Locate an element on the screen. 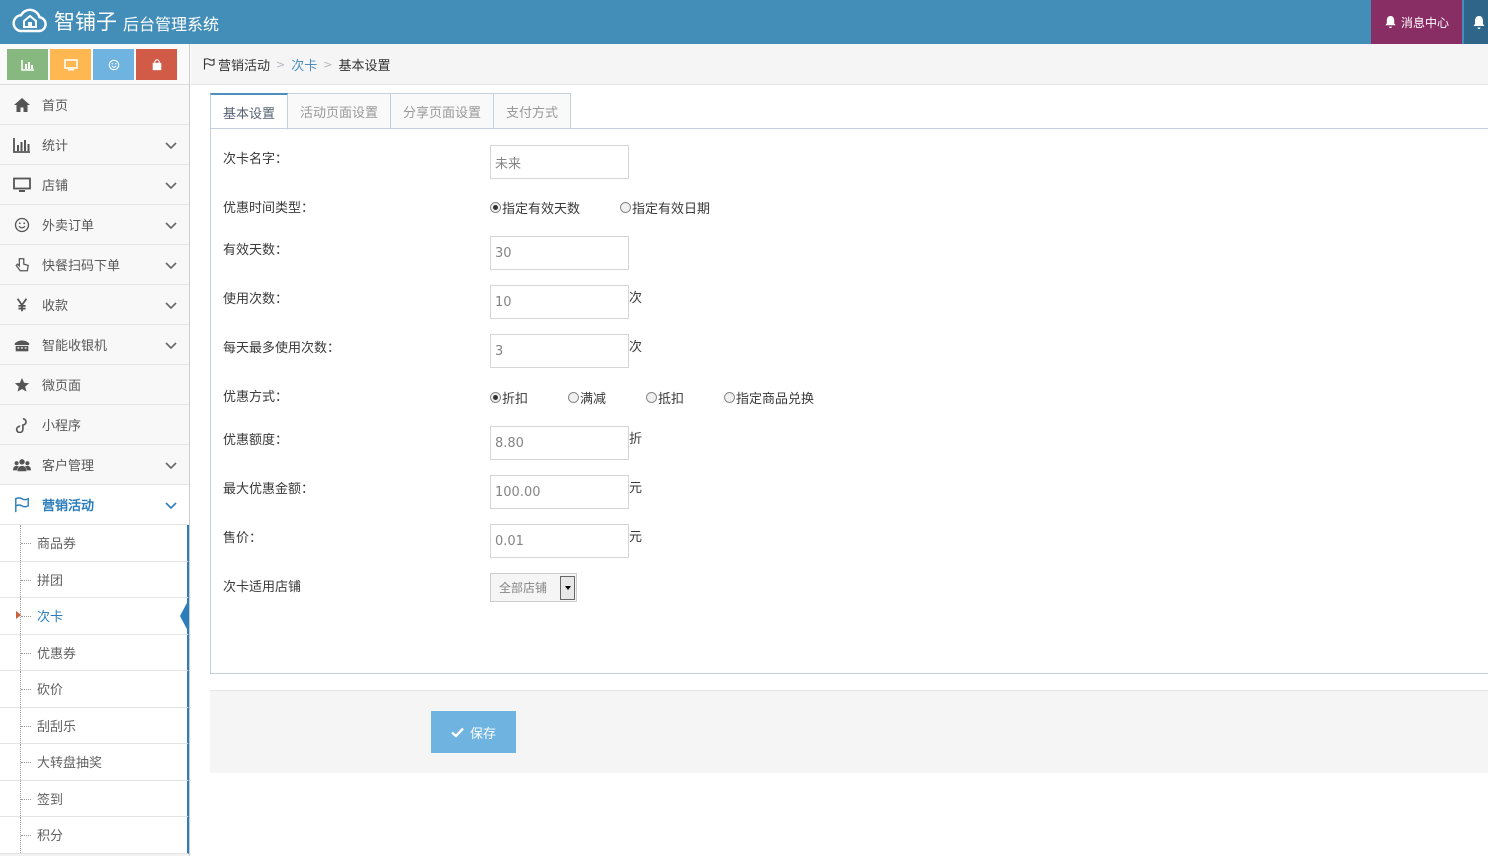 This screenshot has width=1488, height=856. dropdown-arrow-icon is located at coordinates (567, 588).